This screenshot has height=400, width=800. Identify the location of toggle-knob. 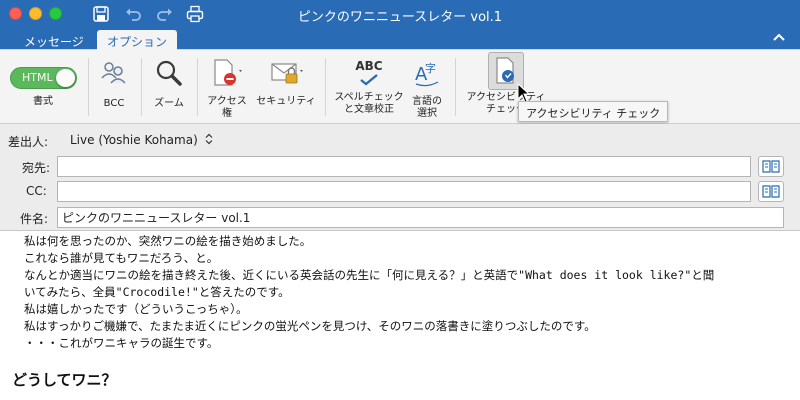
(65, 78).